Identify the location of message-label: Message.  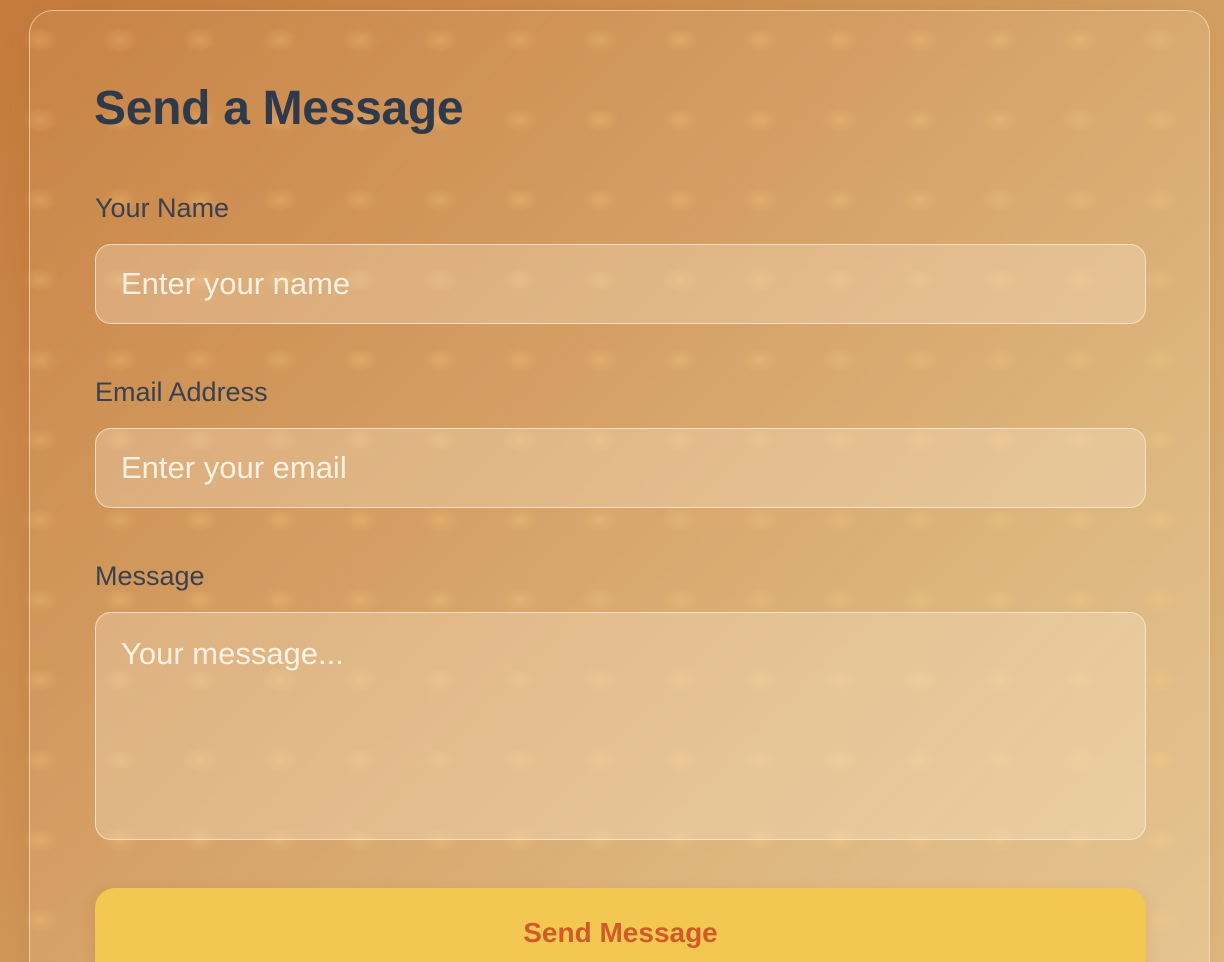
(150, 576).